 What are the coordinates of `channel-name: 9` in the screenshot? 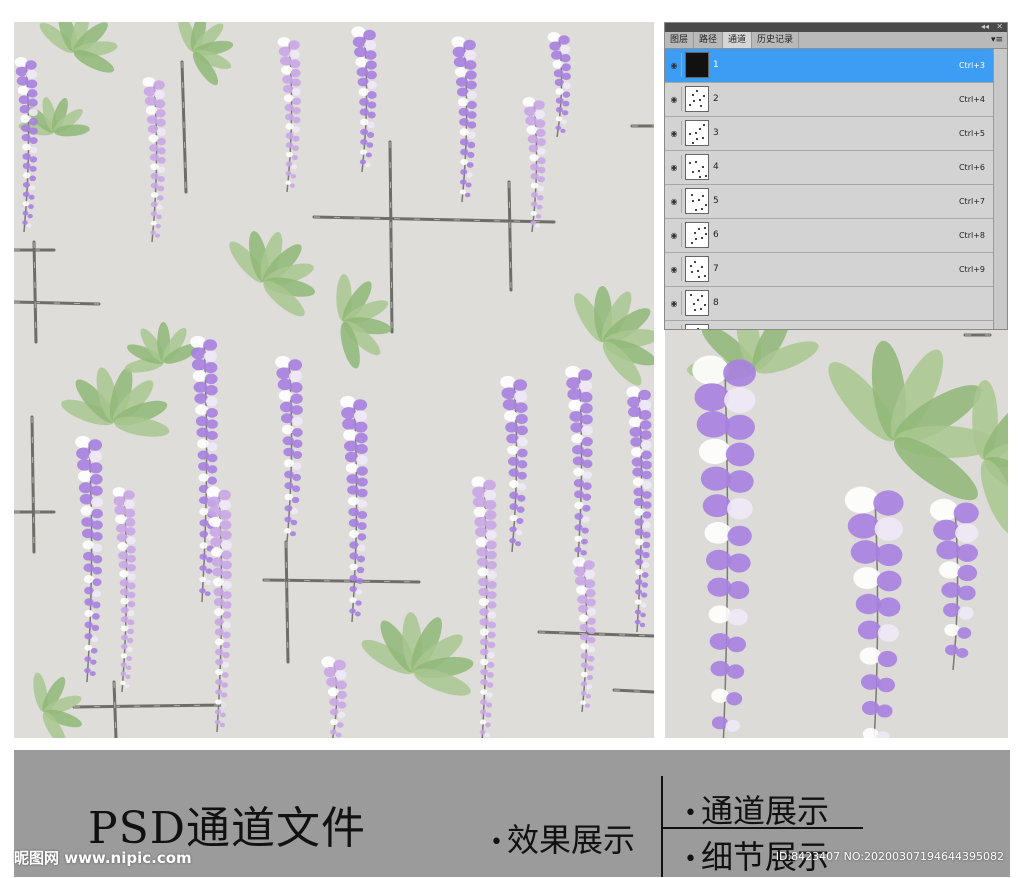 It's located at (716, 325).